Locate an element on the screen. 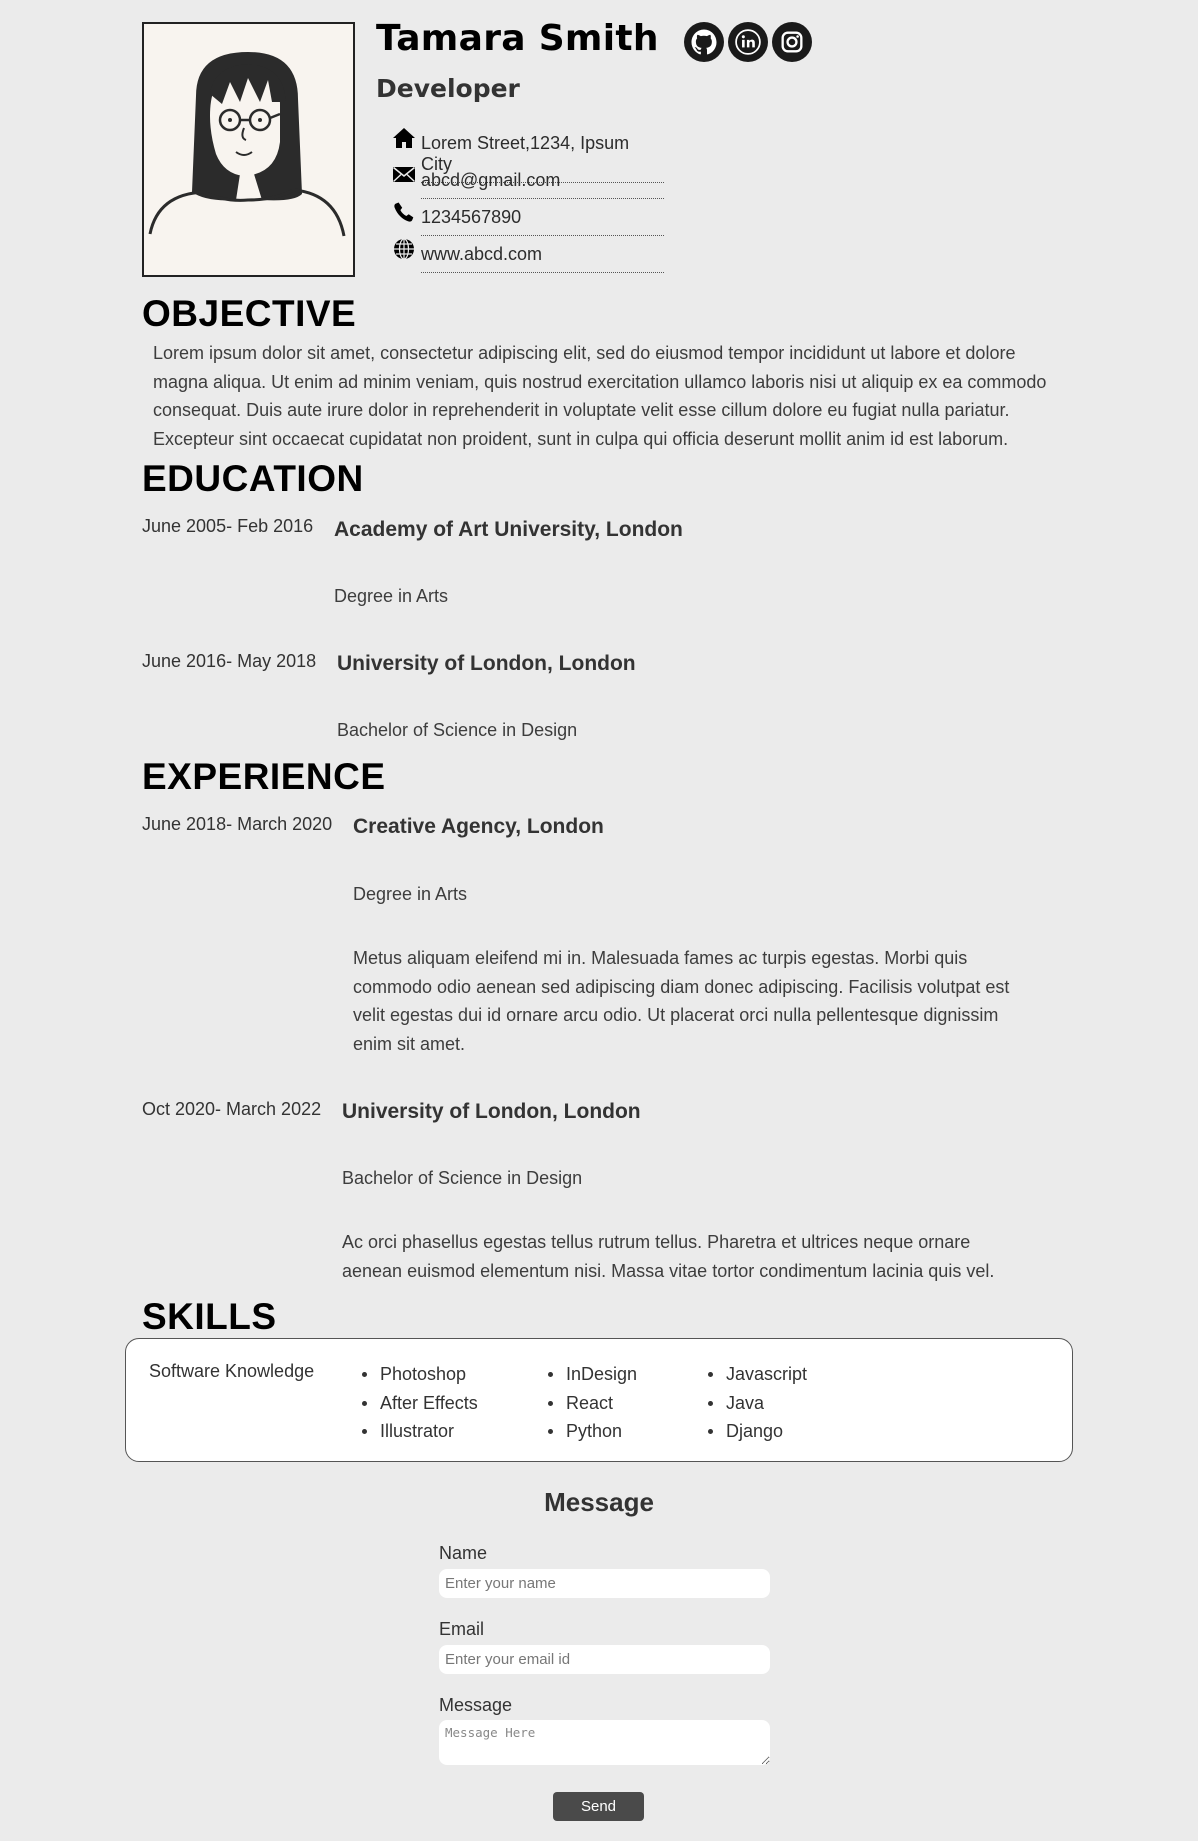  education-date: June 2016- May 2018 is located at coordinates (229, 661).